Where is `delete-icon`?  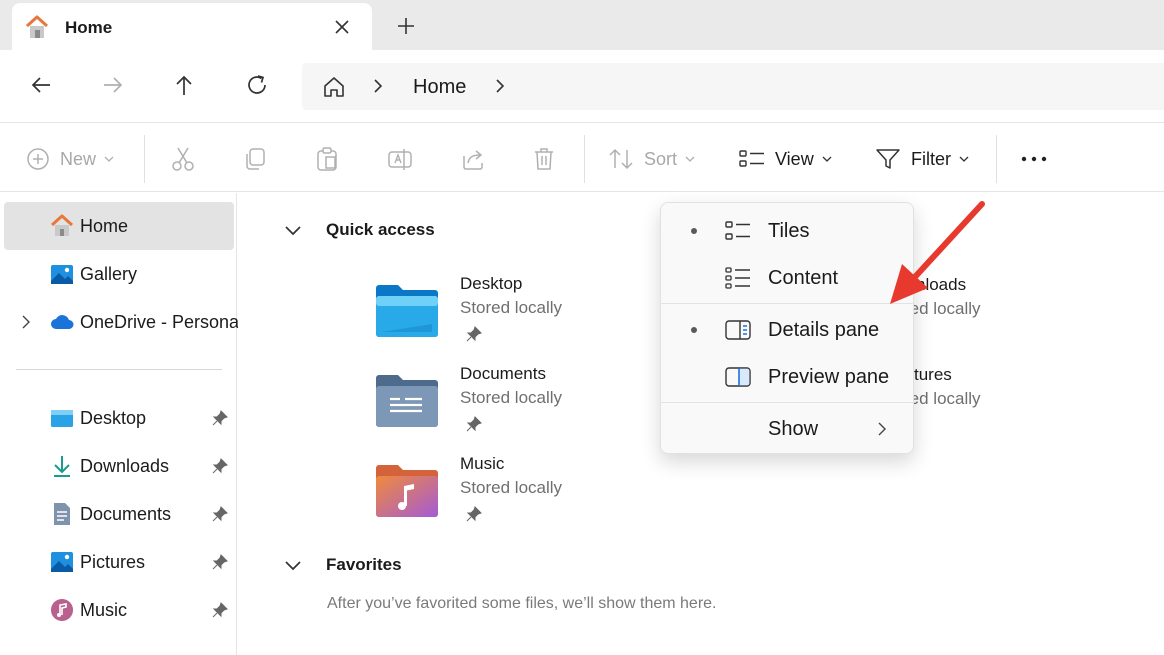 delete-icon is located at coordinates (544, 159).